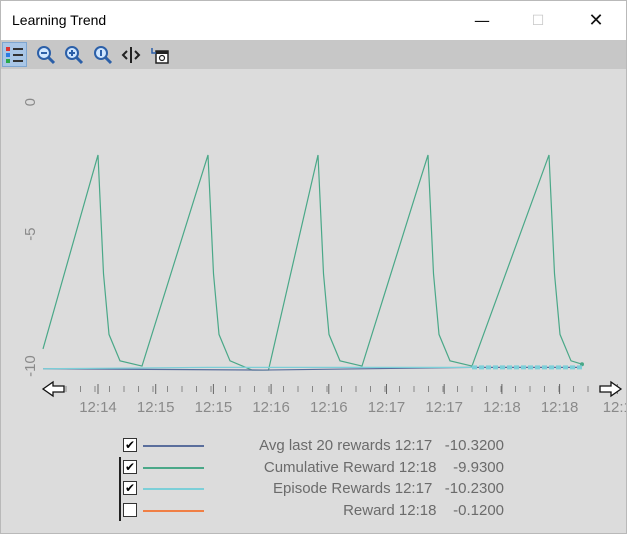 This screenshot has width=627, height=534. I want to click on x-tick-label: 12:14, so click(98, 407).